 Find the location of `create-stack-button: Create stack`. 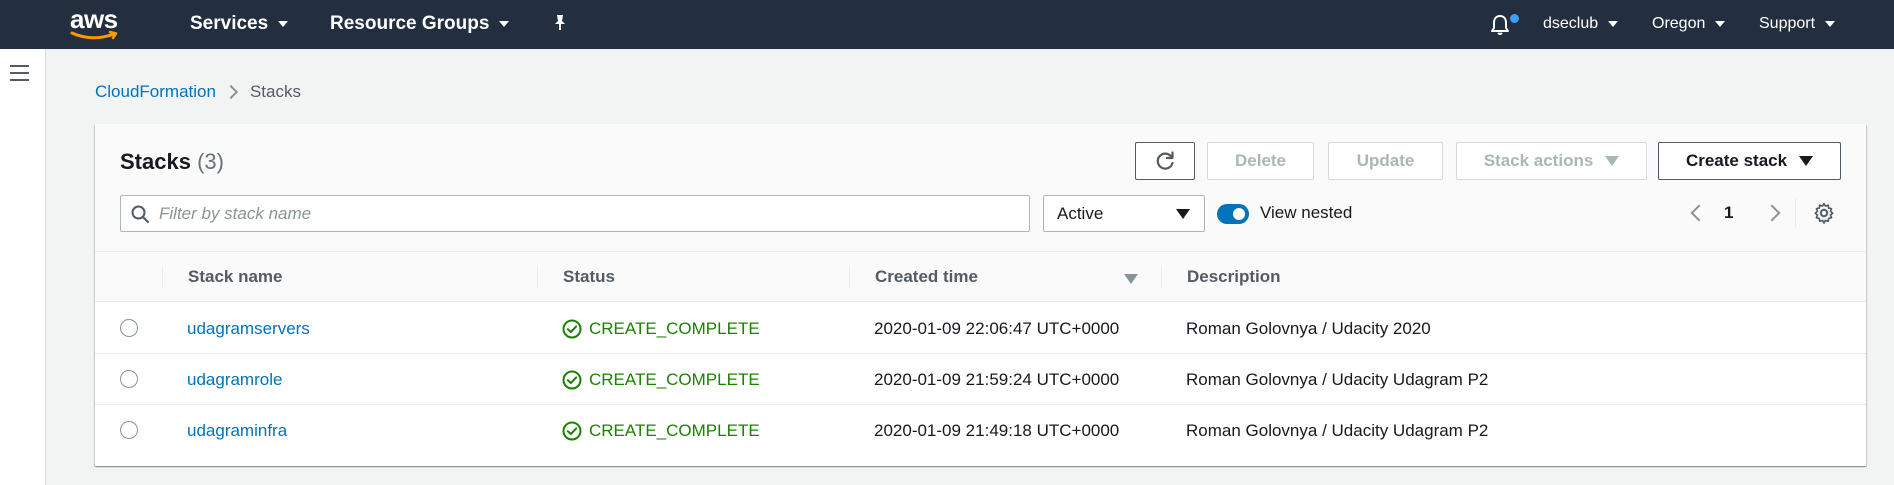

create-stack-button: Create stack is located at coordinates (1749, 161).